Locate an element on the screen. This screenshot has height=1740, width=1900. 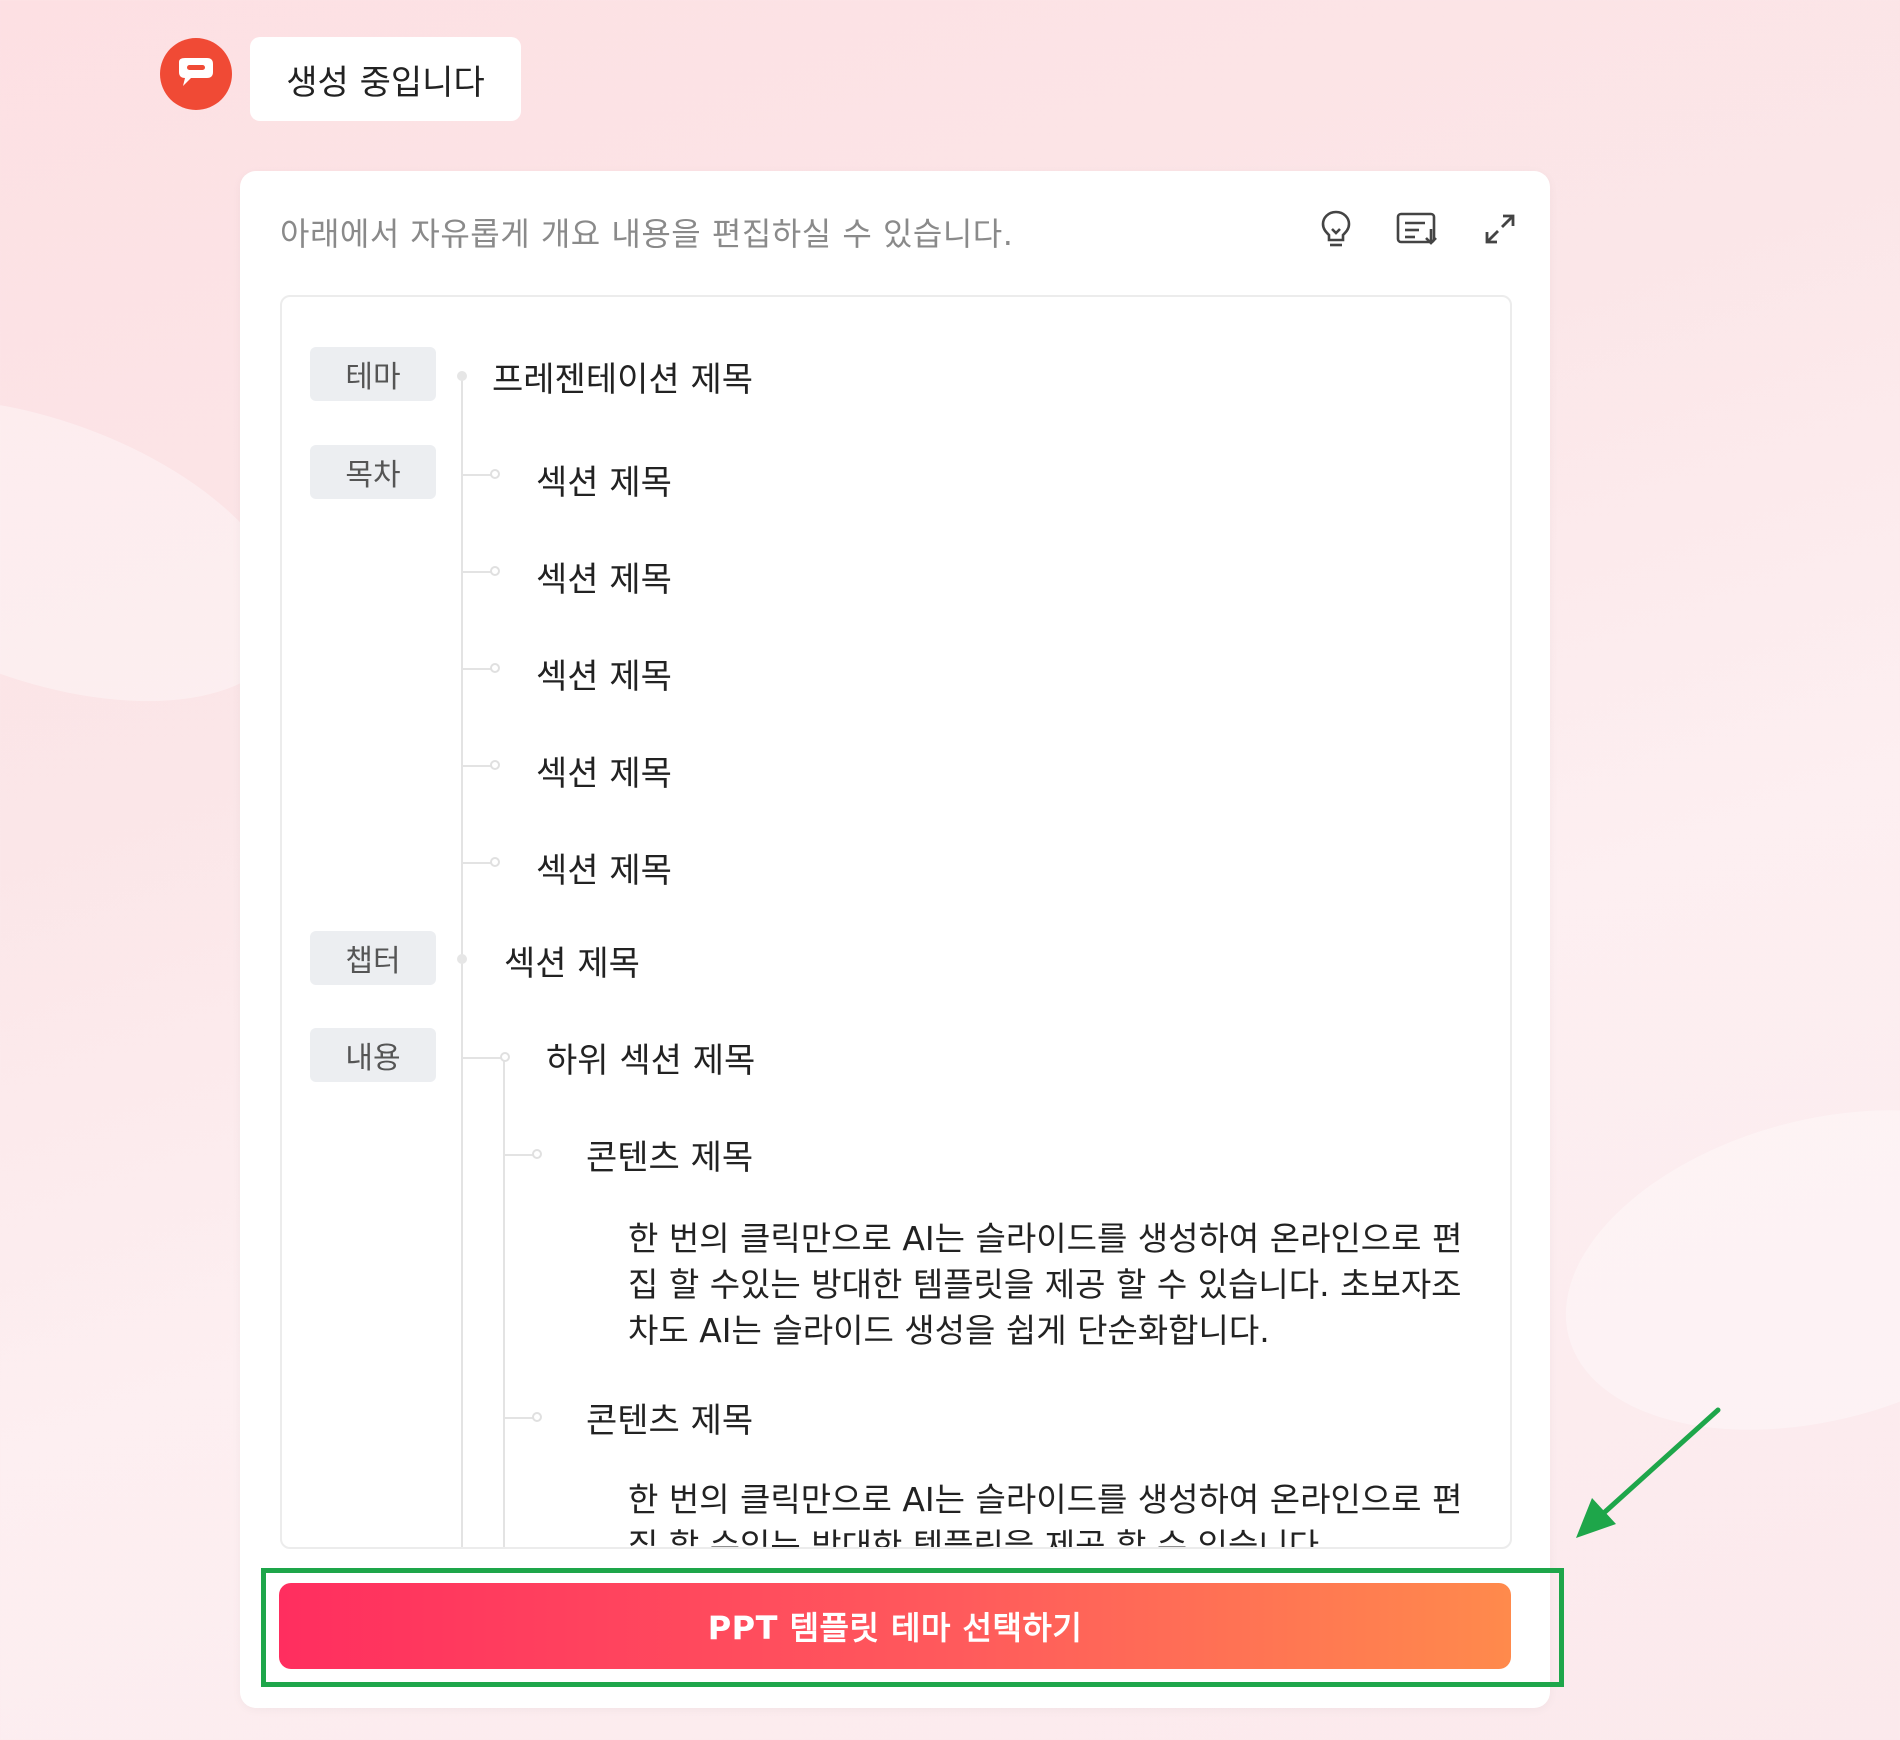
status-message: 생성 중입니다 is located at coordinates (385, 79).